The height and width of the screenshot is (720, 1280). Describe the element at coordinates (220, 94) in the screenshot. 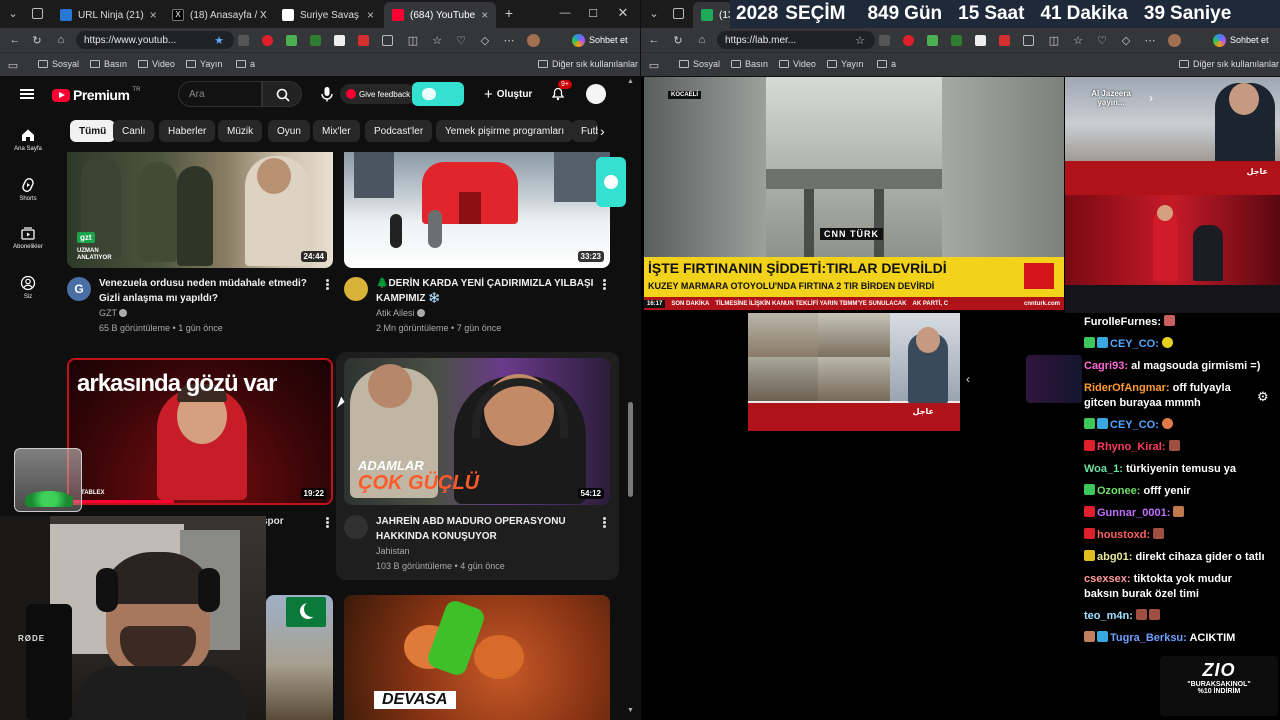

I see `search-input: Ara` at that location.